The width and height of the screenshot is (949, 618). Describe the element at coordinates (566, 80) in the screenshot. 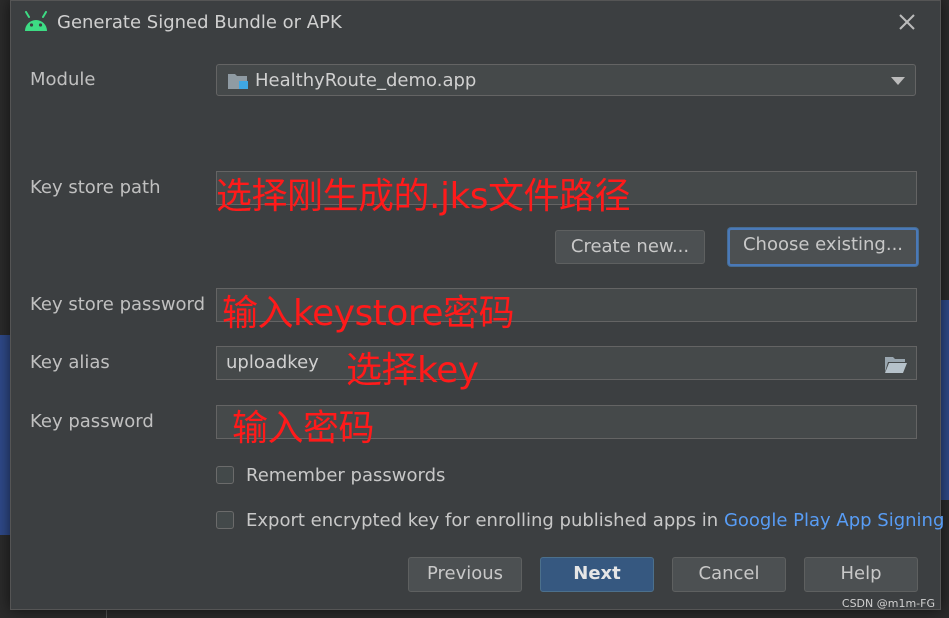

I see `module-dropdown: HealthyRoute_demo.app` at that location.